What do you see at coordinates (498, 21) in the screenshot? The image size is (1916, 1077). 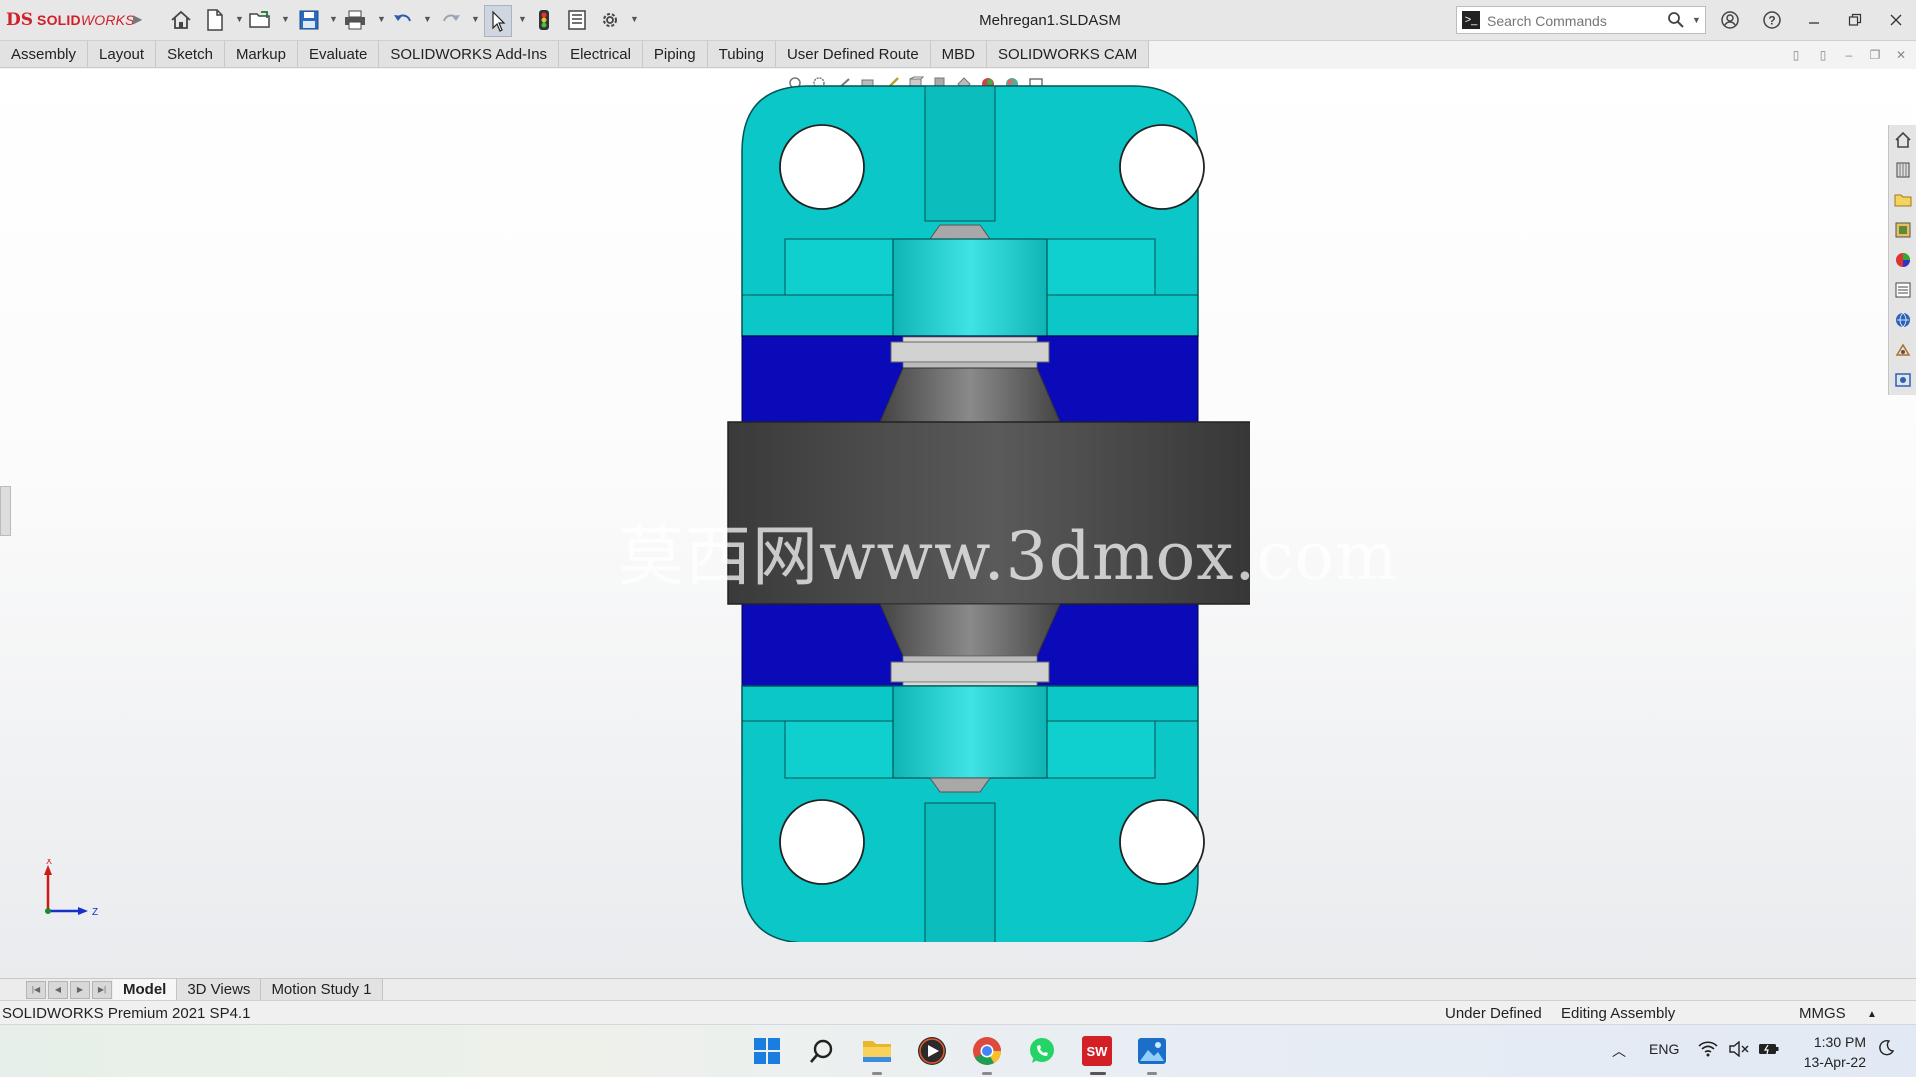 I see `select-tool-button` at bounding box center [498, 21].